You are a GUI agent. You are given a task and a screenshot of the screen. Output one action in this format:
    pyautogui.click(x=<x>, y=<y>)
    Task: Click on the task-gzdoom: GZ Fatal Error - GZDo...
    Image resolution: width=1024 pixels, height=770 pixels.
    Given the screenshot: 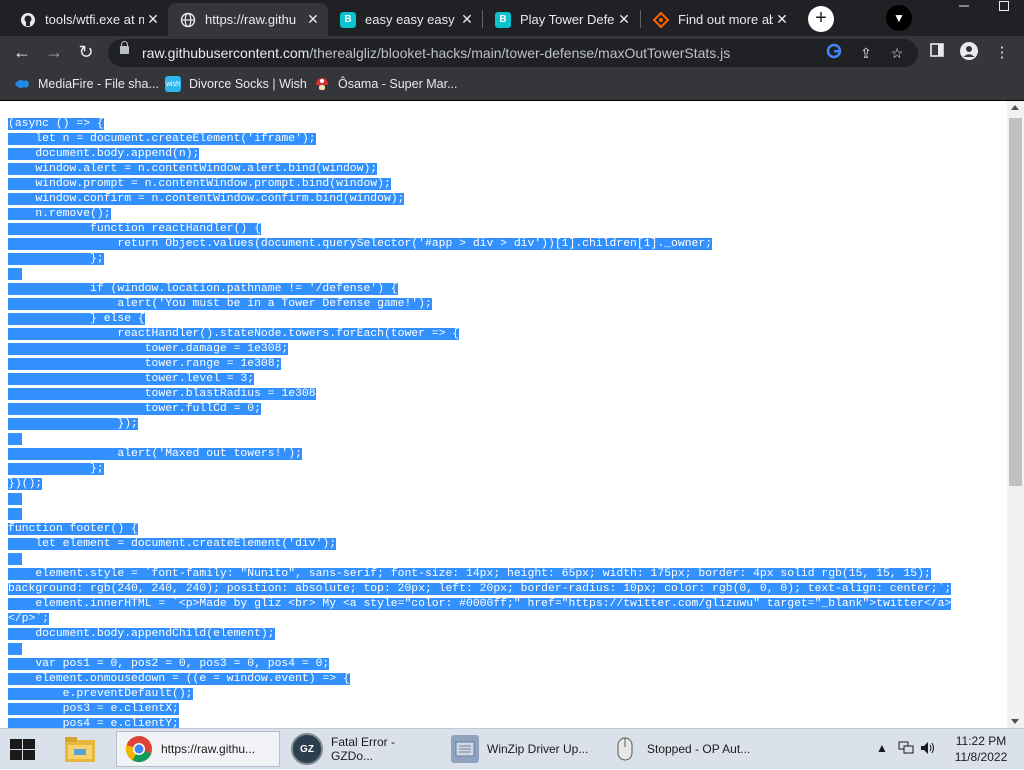 What is the action you would take?
    pyautogui.click(x=359, y=749)
    